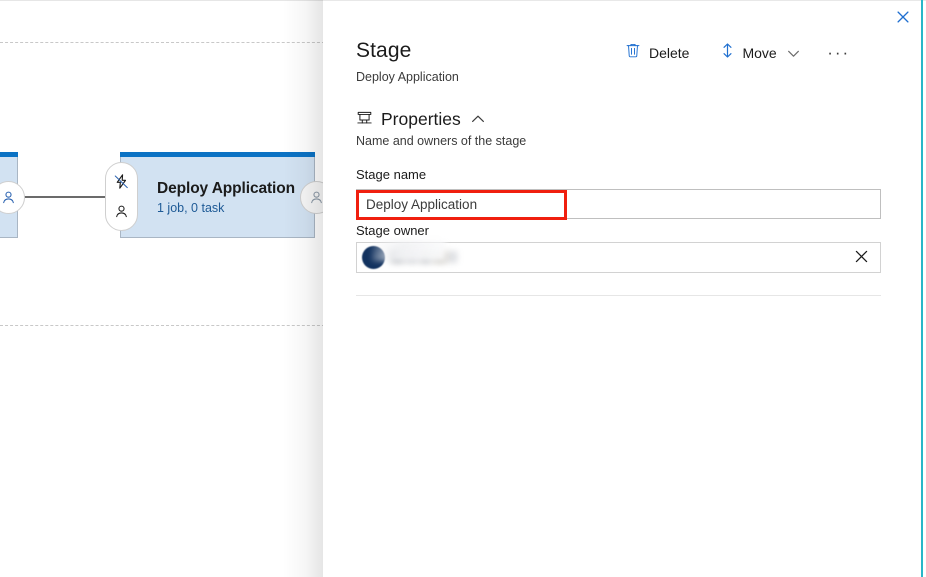 This screenshot has width=926, height=577. I want to click on swimlane-divider-top, so click(165, 42).